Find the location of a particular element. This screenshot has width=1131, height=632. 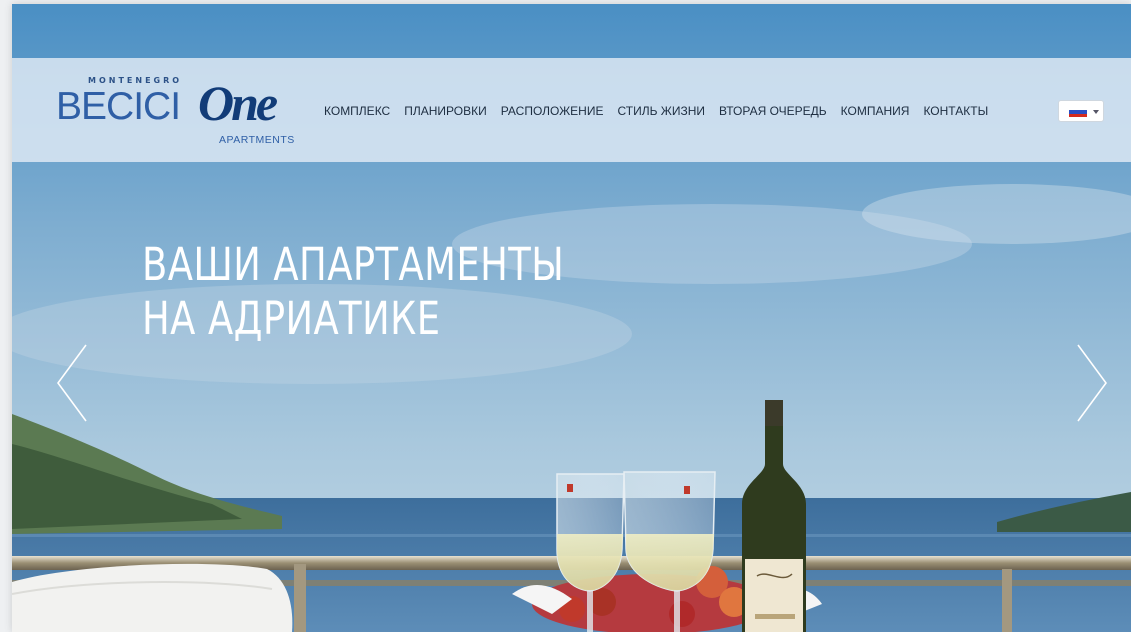

hero-headline: ВАШИ АПАРТАМЕНТЫ НА АДРИАТИКЕ is located at coordinates (353, 292).